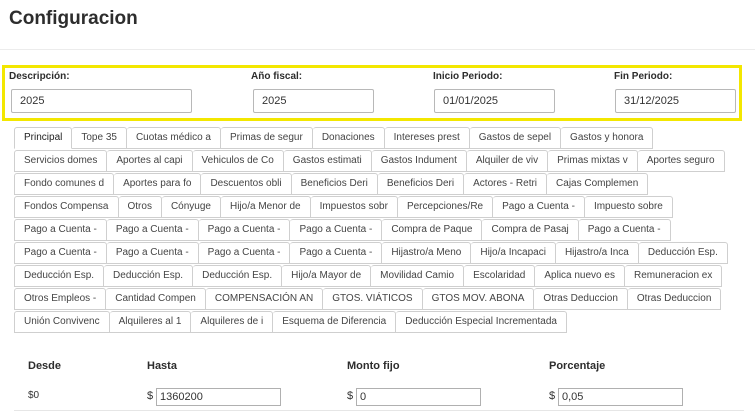 Image resolution: width=755 pixels, height=414 pixels. Describe the element at coordinates (597, 253) in the screenshot. I see `tab: Hijastro/a Inca` at that location.